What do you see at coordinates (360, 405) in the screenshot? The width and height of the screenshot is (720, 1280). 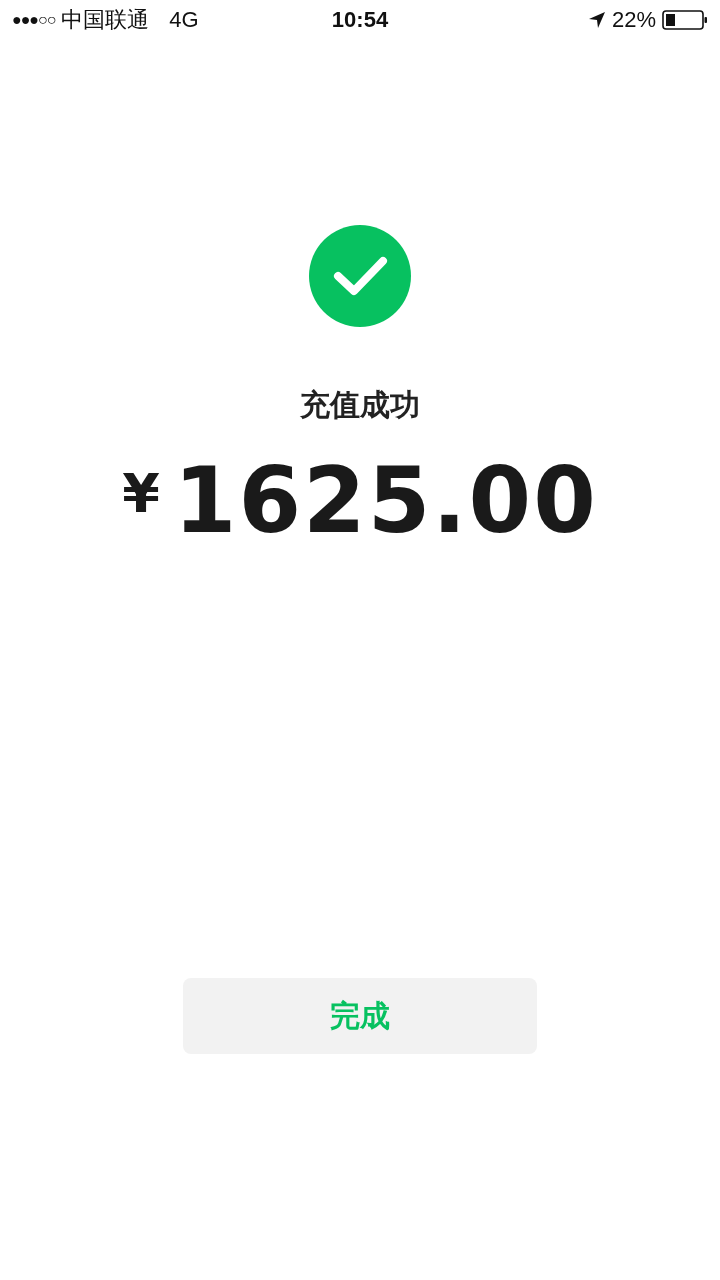 I see `result-title: 充值成功` at bounding box center [360, 405].